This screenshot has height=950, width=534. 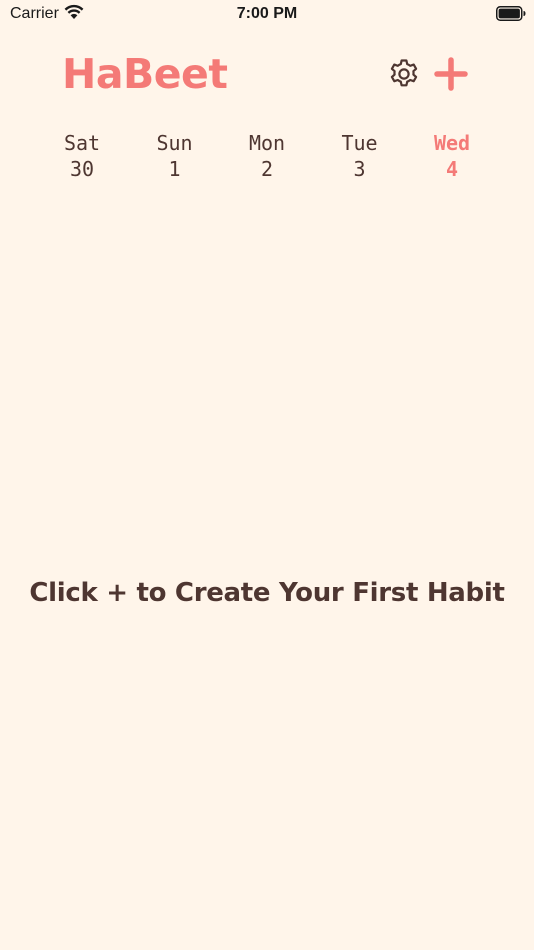 What do you see at coordinates (267, 143) in the screenshot?
I see `day-name: Mon` at bounding box center [267, 143].